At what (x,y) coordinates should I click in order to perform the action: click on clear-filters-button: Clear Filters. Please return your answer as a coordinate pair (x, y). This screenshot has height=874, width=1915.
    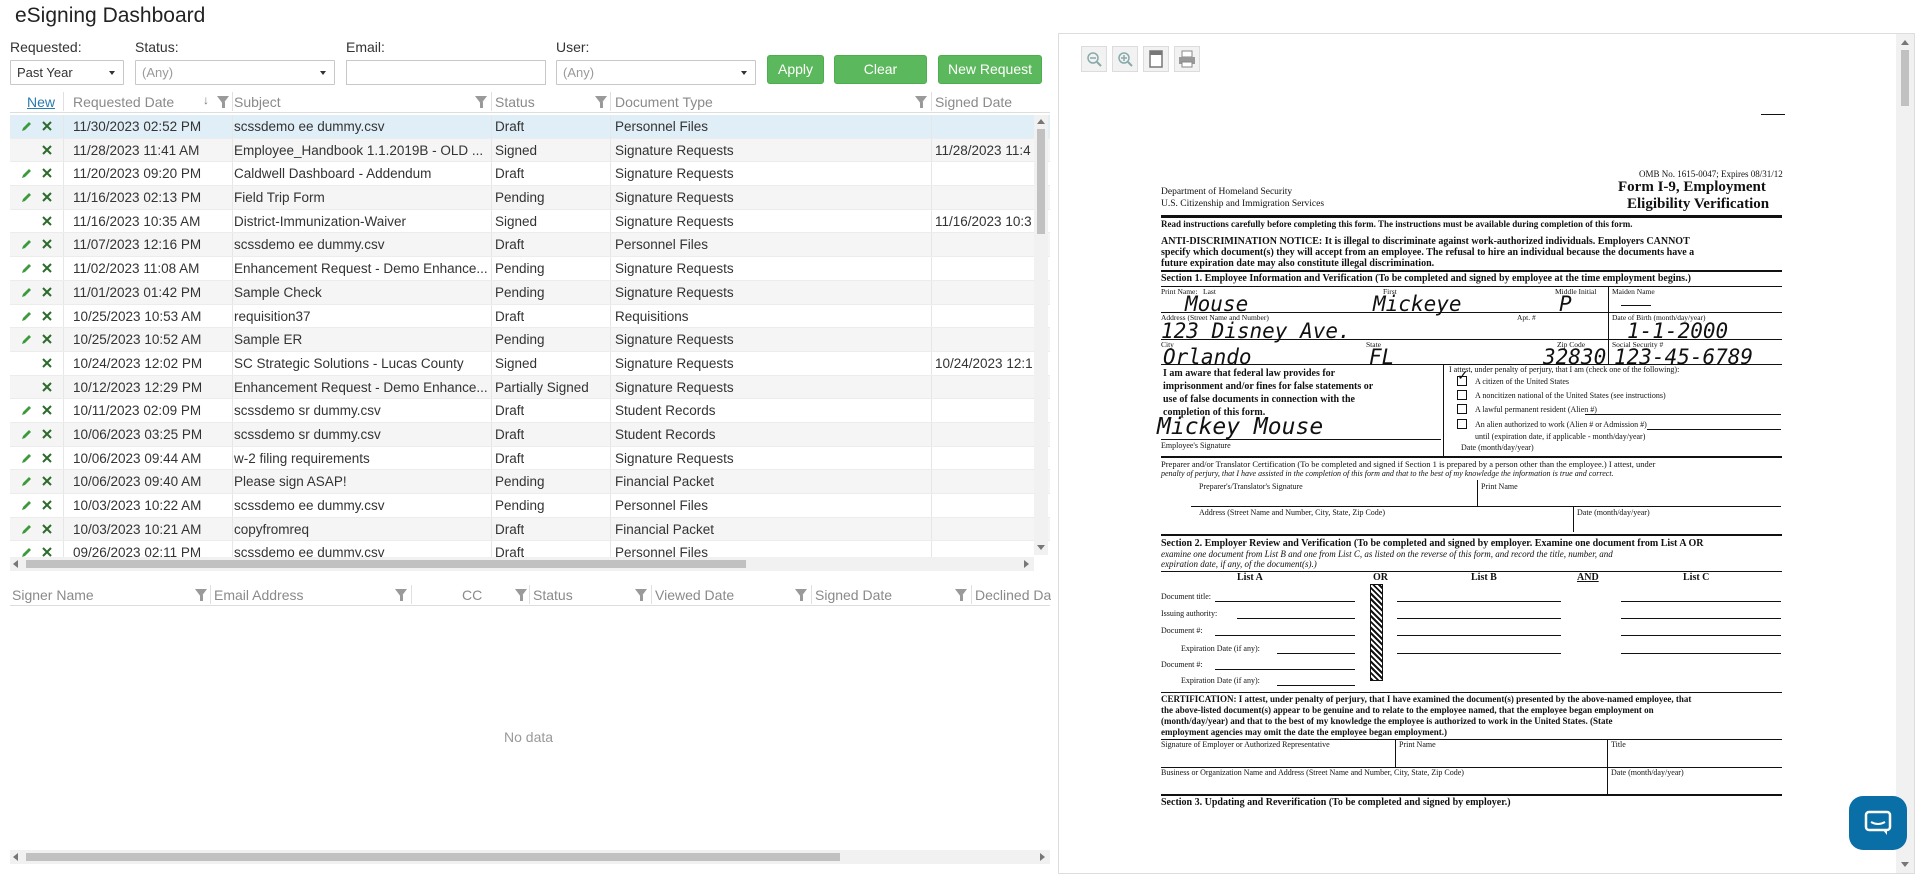
    Looking at the image, I should click on (880, 79).